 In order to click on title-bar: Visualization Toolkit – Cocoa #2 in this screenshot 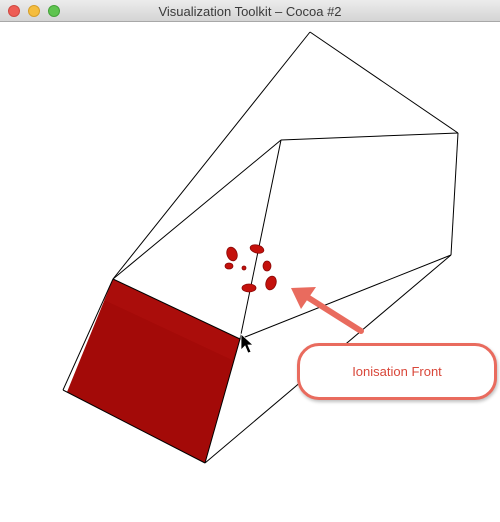, I will do `click(250, 11)`.